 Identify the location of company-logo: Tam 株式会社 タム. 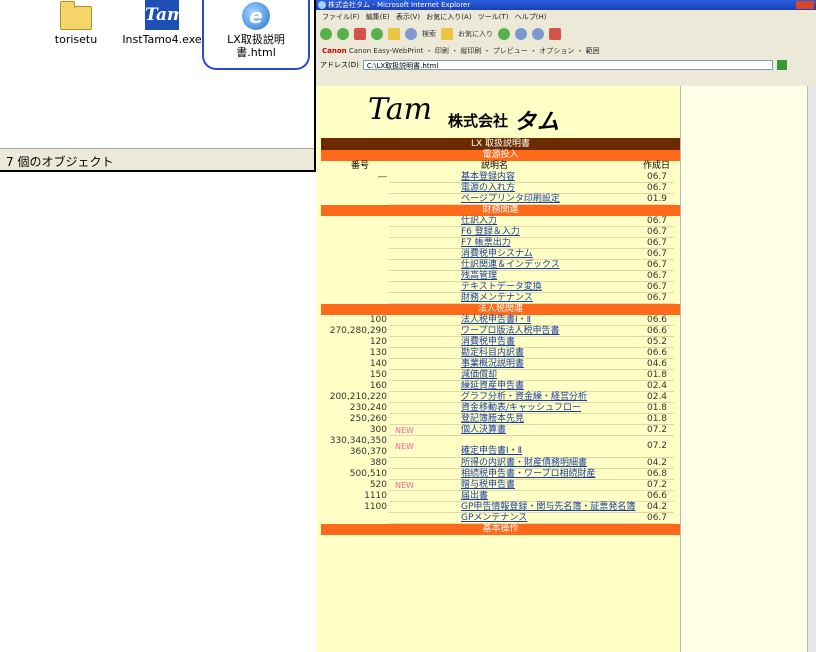
(464, 113).